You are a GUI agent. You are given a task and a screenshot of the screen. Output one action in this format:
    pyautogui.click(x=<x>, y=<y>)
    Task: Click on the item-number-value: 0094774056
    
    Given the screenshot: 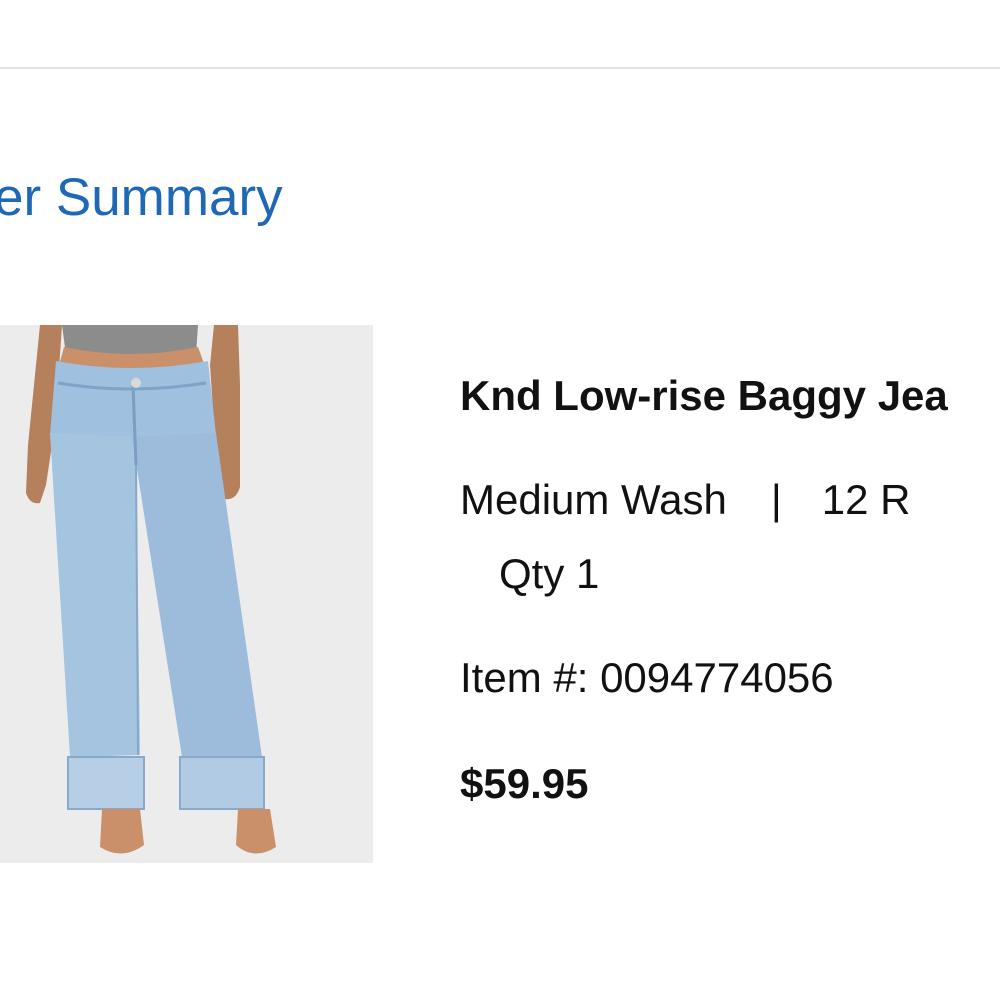 What is the action you would take?
    pyautogui.click(x=717, y=677)
    